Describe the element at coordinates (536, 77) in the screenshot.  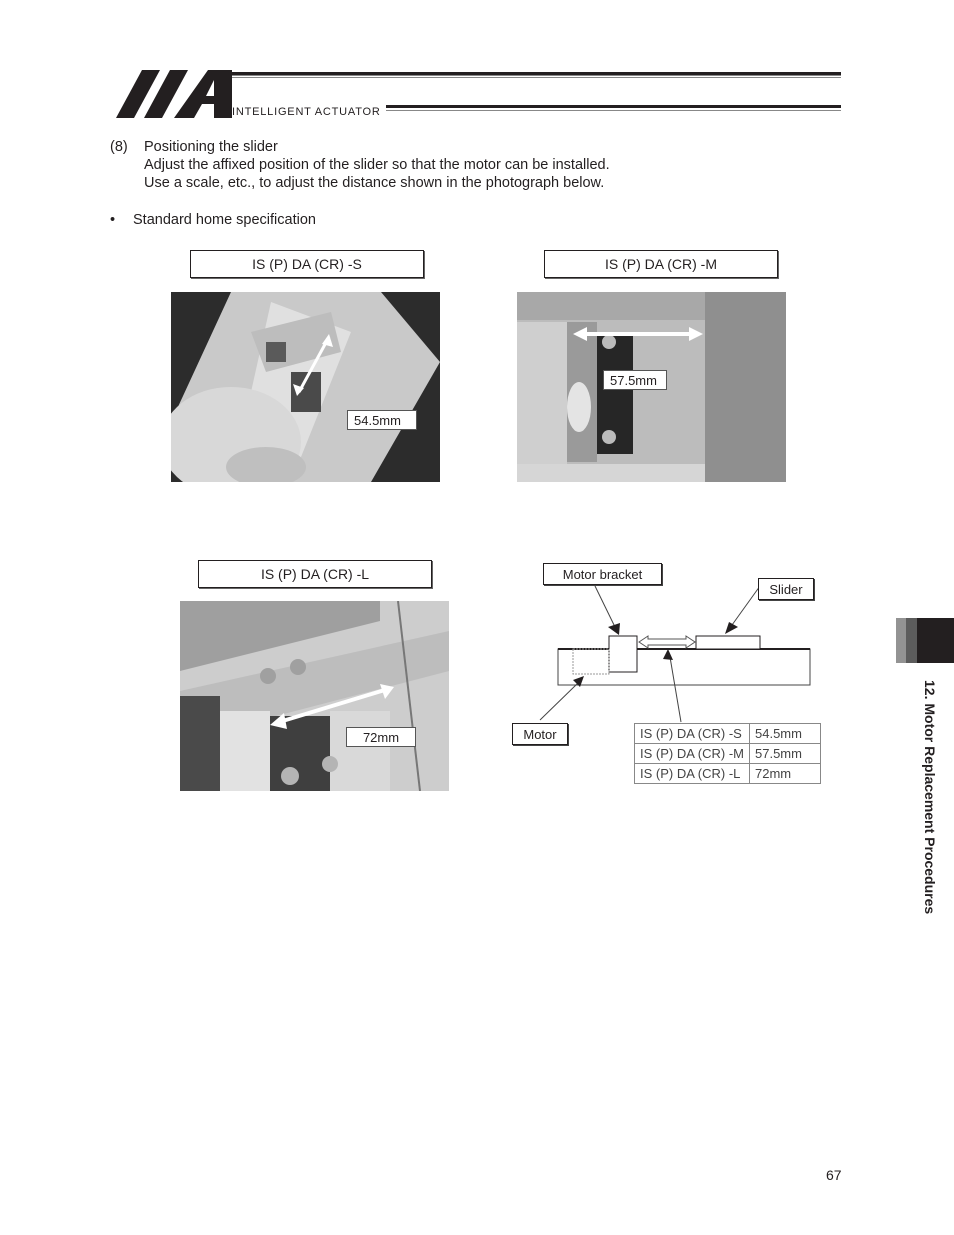
I see `header-rule-thin` at that location.